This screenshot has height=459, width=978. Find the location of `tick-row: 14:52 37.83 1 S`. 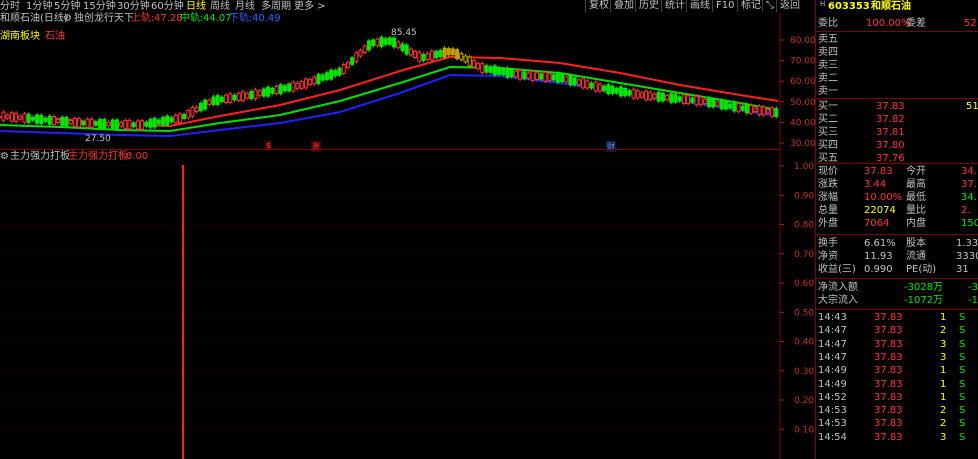

tick-row: 14:52 37.83 1 S is located at coordinates (897, 397).